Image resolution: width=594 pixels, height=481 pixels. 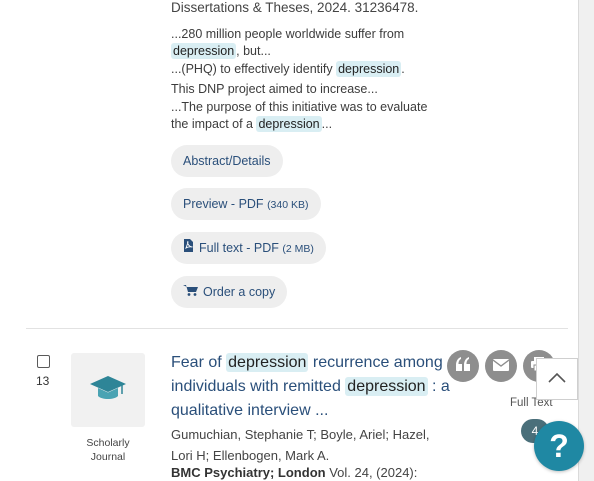 What do you see at coordinates (223, 204) in the screenshot?
I see `preview-pdf-label: Preview - PDF` at bounding box center [223, 204].